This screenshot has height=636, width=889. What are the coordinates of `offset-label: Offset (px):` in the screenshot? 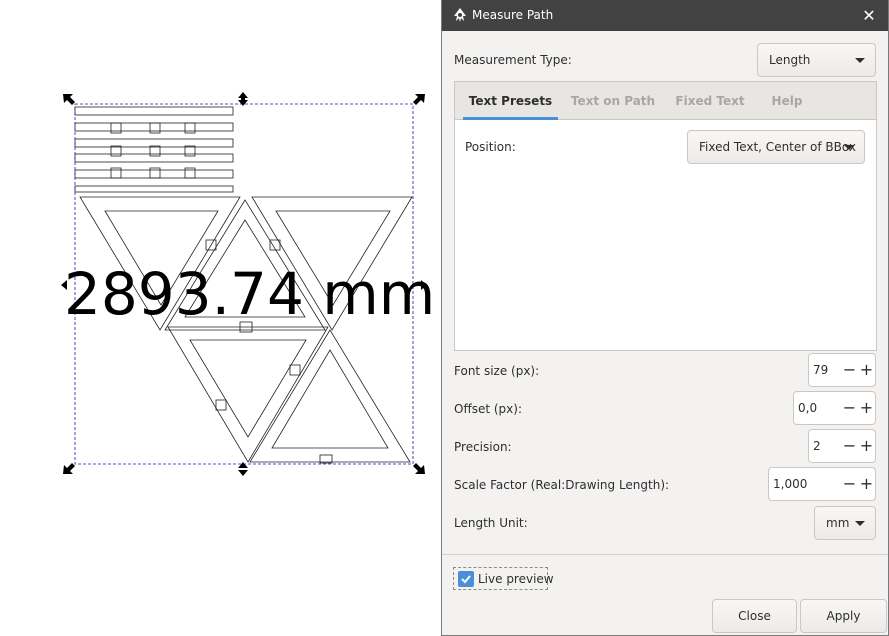 It's located at (488, 409).